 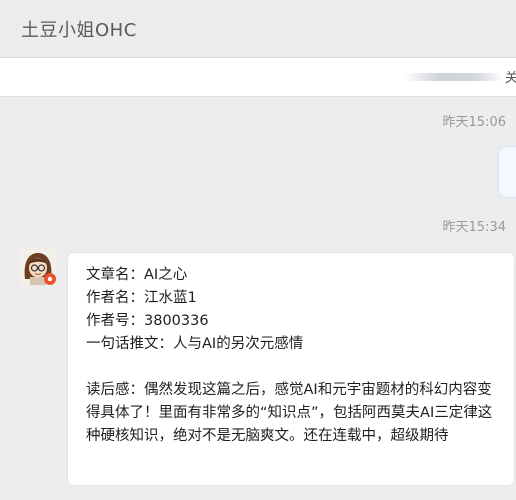 I want to click on message-timestamp: 昨天15:06, so click(x=474, y=122).